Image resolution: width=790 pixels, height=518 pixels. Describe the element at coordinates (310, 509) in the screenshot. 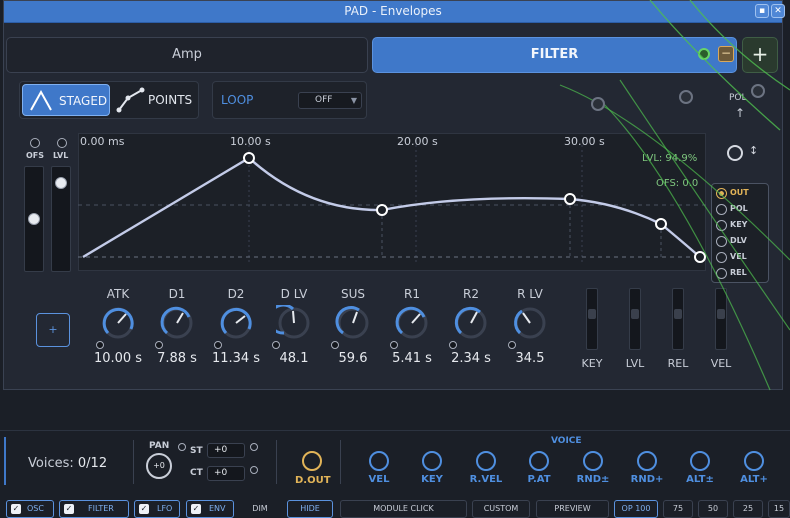

I see `hide-button: HIDE` at that location.